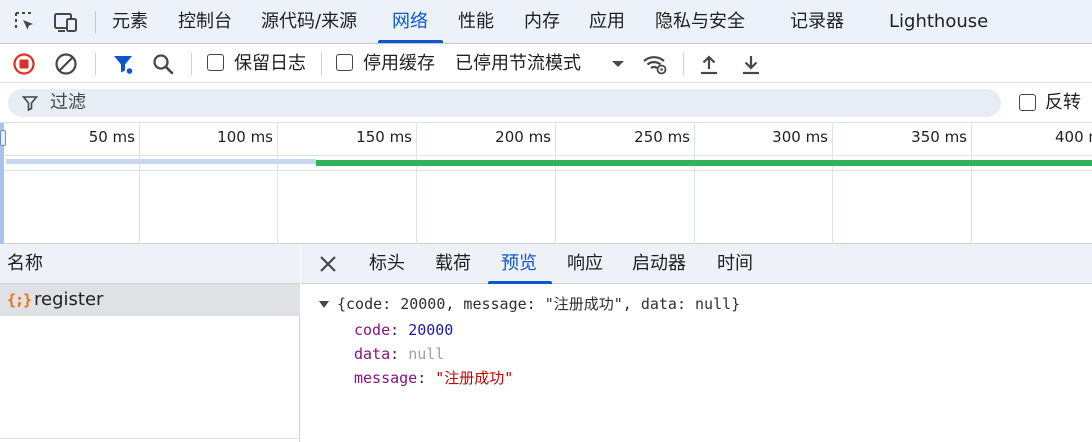  I want to click on preserve-log-checkbox, so click(215, 62).